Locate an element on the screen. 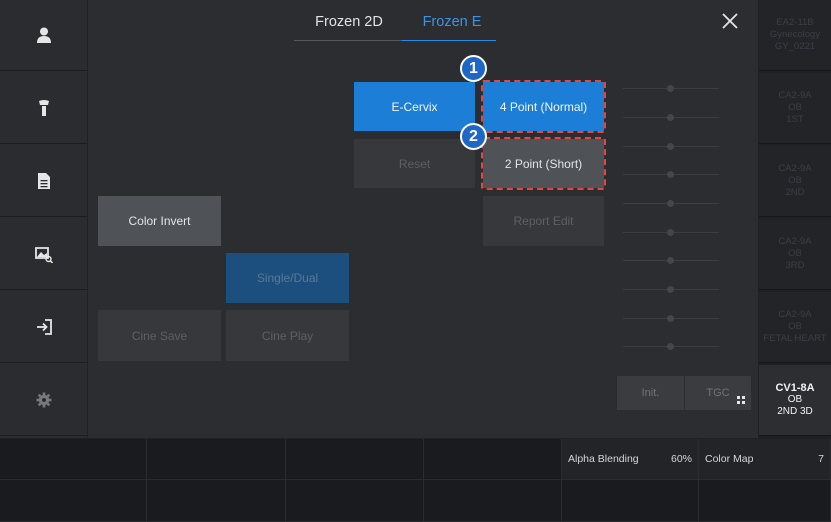  color-invert-button: Color Invert is located at coordinates (159, 221).